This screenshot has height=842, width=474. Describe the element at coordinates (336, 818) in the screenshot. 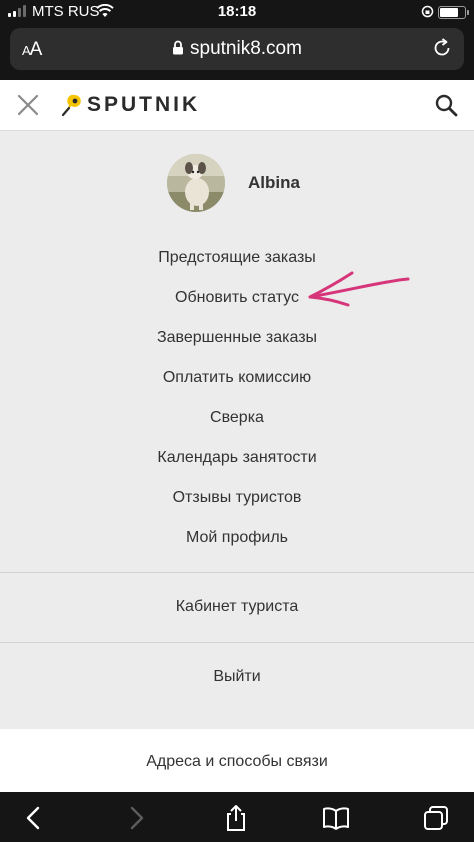

I see `book-icon` at that location.